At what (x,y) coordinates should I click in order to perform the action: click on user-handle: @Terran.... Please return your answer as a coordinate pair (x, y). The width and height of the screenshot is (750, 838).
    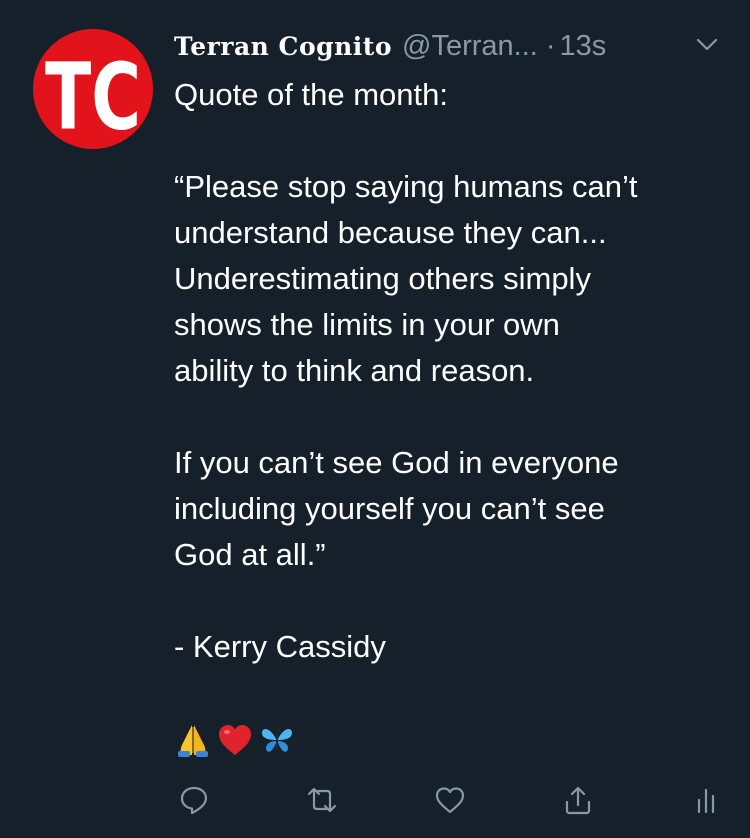
    Looking at the image, I should click on (470, 46).